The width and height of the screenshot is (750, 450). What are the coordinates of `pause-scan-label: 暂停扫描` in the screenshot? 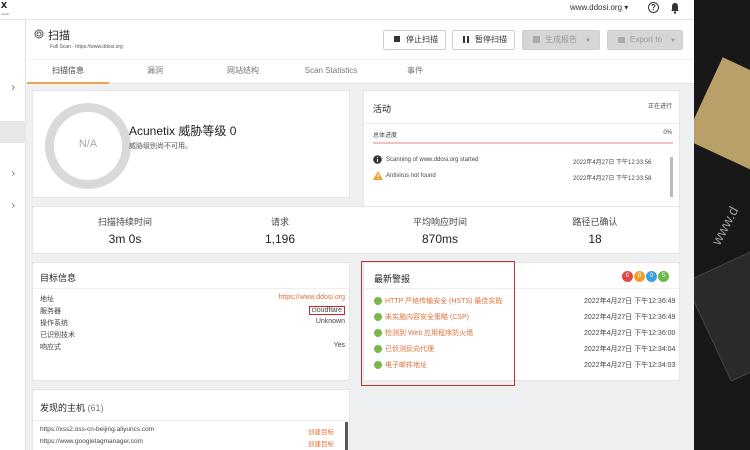 It's located at (491, 39).